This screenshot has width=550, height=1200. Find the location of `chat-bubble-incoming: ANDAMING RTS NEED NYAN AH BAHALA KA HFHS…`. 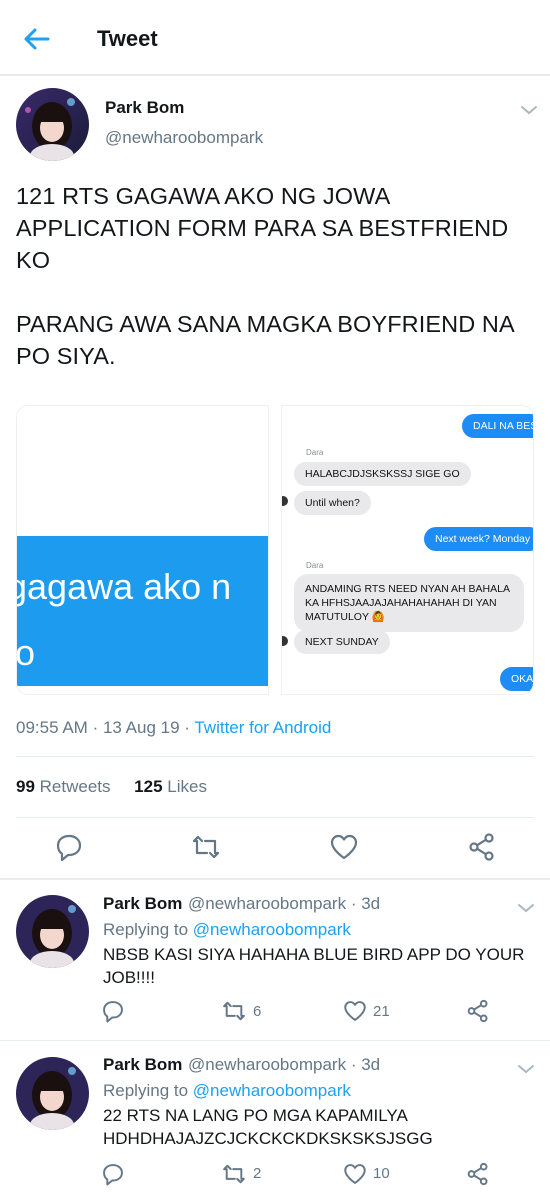

chat-bubble-incoming: ANDAMING RTS NEED NYAN AH BAHALA KA HFHS… is located at coordinates (409, 603).